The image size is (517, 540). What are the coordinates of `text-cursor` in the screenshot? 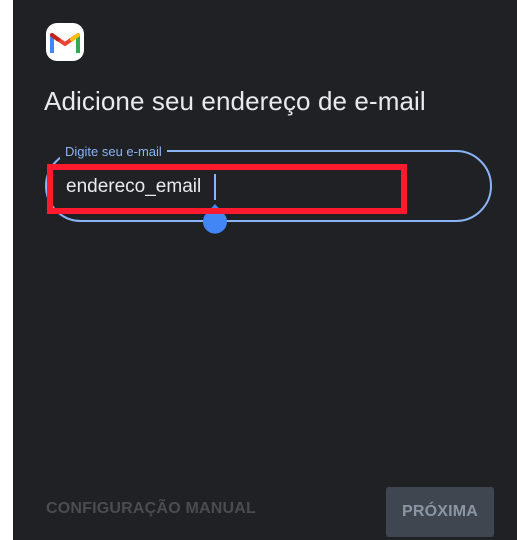 It's located at (215, 187).